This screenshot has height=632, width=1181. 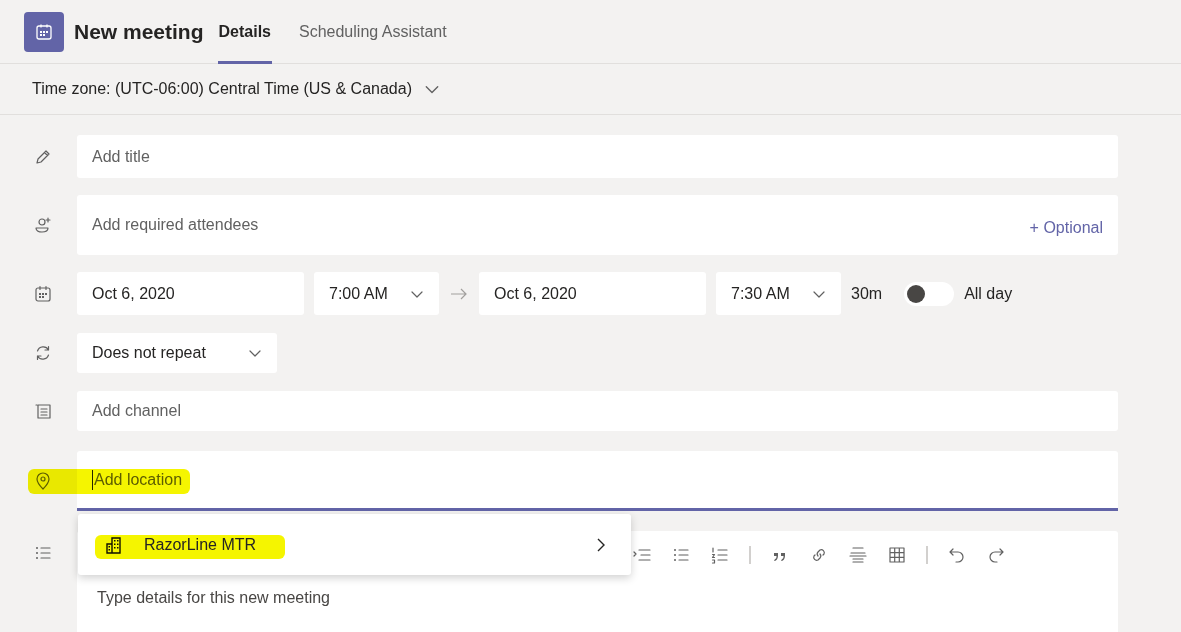 I want to click on start-time-dropdown: 7:00 AM, so click(x=376, y=293).